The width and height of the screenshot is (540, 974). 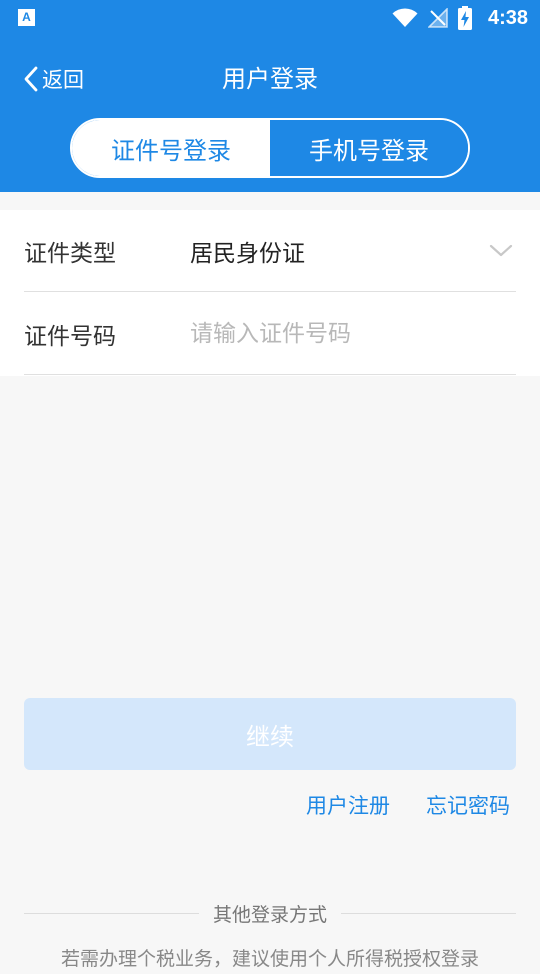 I want to click on id-number-input, so click(x=353, y=333).